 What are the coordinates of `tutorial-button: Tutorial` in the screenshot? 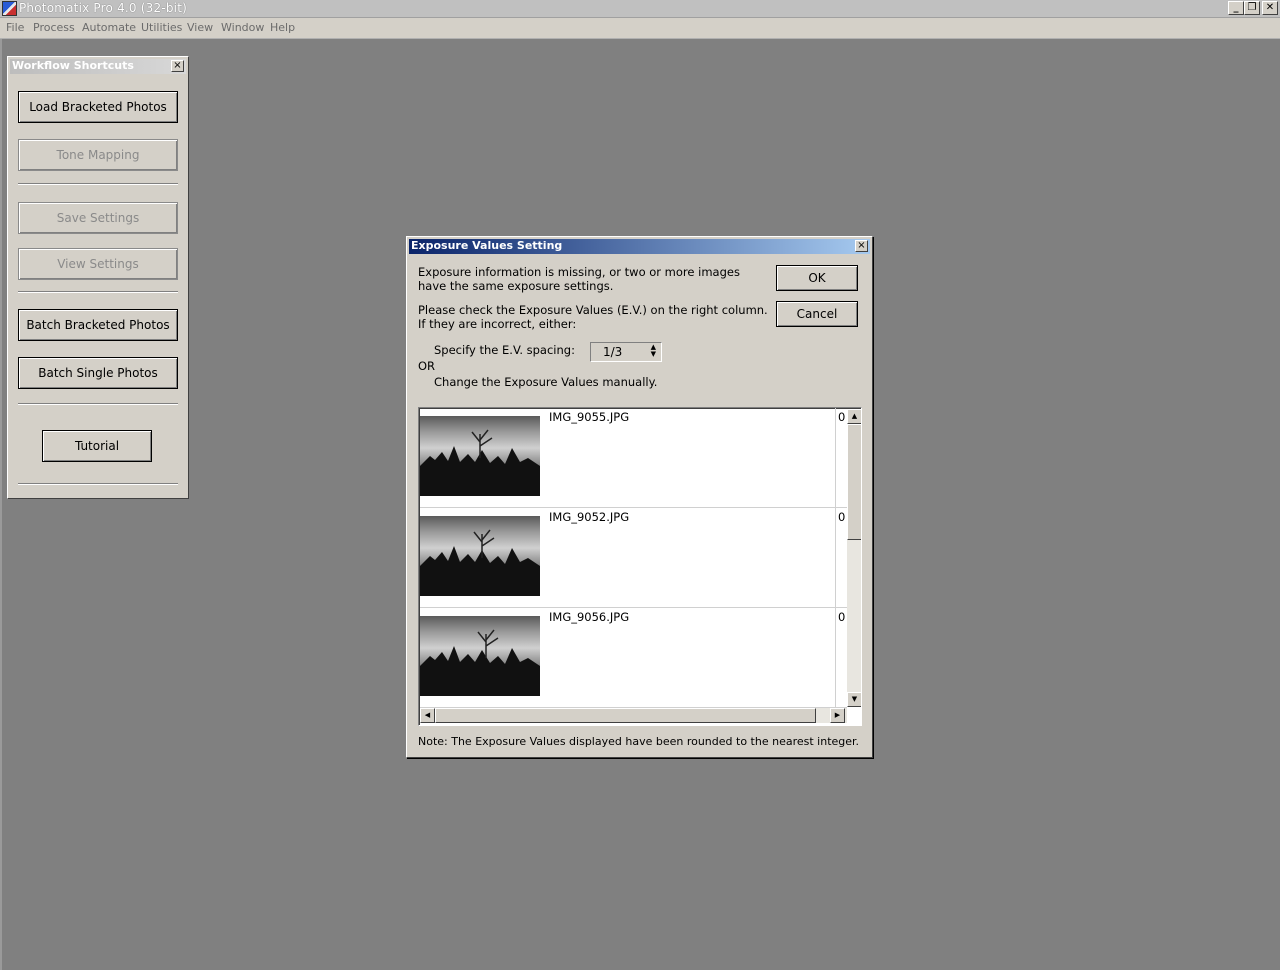 It's located at (97, 446).